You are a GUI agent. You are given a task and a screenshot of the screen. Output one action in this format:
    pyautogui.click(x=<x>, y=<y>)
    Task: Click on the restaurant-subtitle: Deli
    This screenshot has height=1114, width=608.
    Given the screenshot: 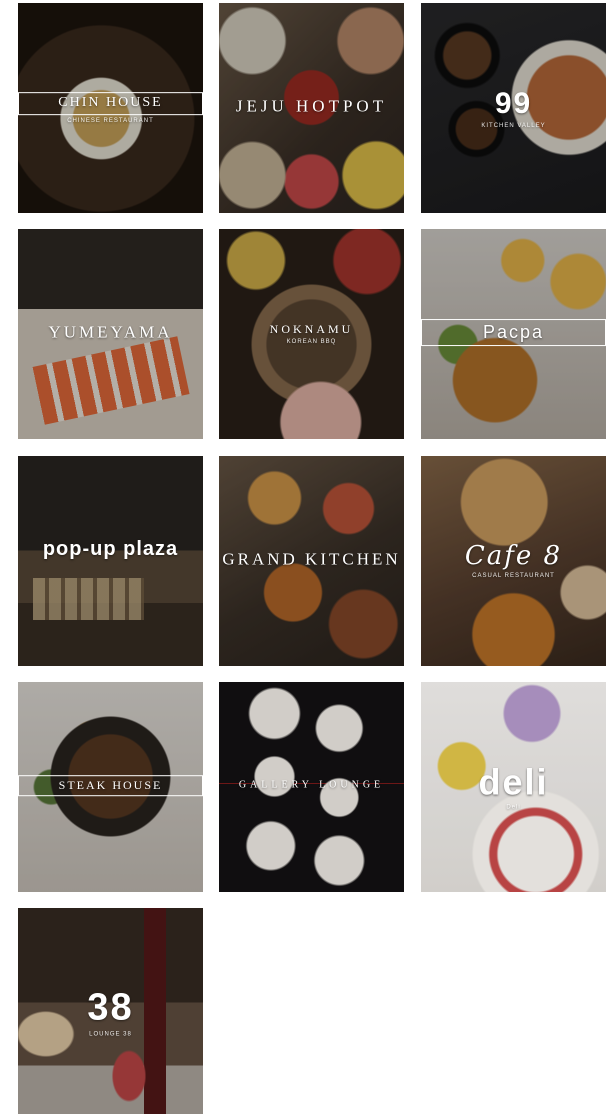 What is the action you would take?
    pyautogui.click(x=513, y=807)
    